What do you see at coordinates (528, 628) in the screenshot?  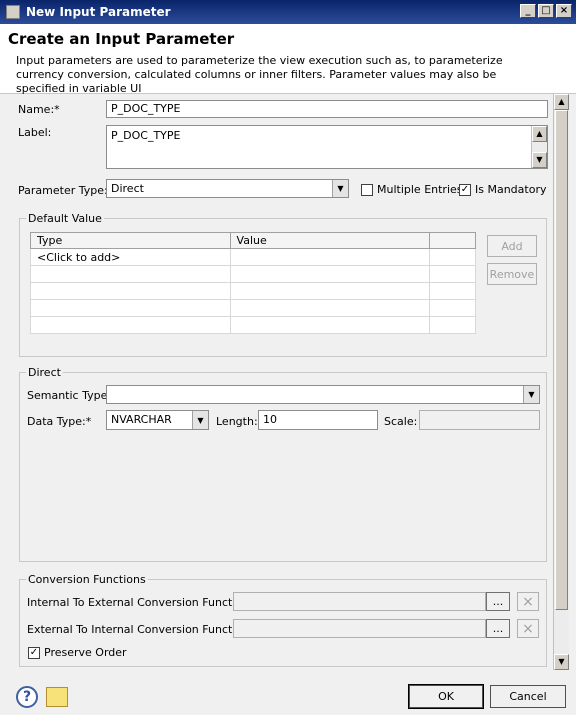 I see `ext-to-int-clear-icon: ×` at bounding box center [528, 628].